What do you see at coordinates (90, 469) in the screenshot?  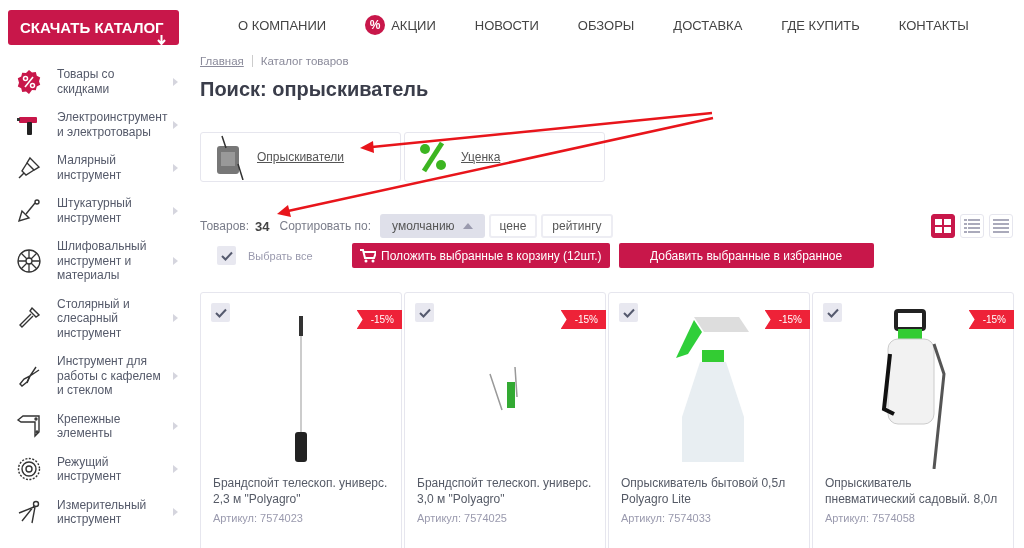 I see `sidebar-item-label: Режущий инструмент` at bounding box center [90, 469].